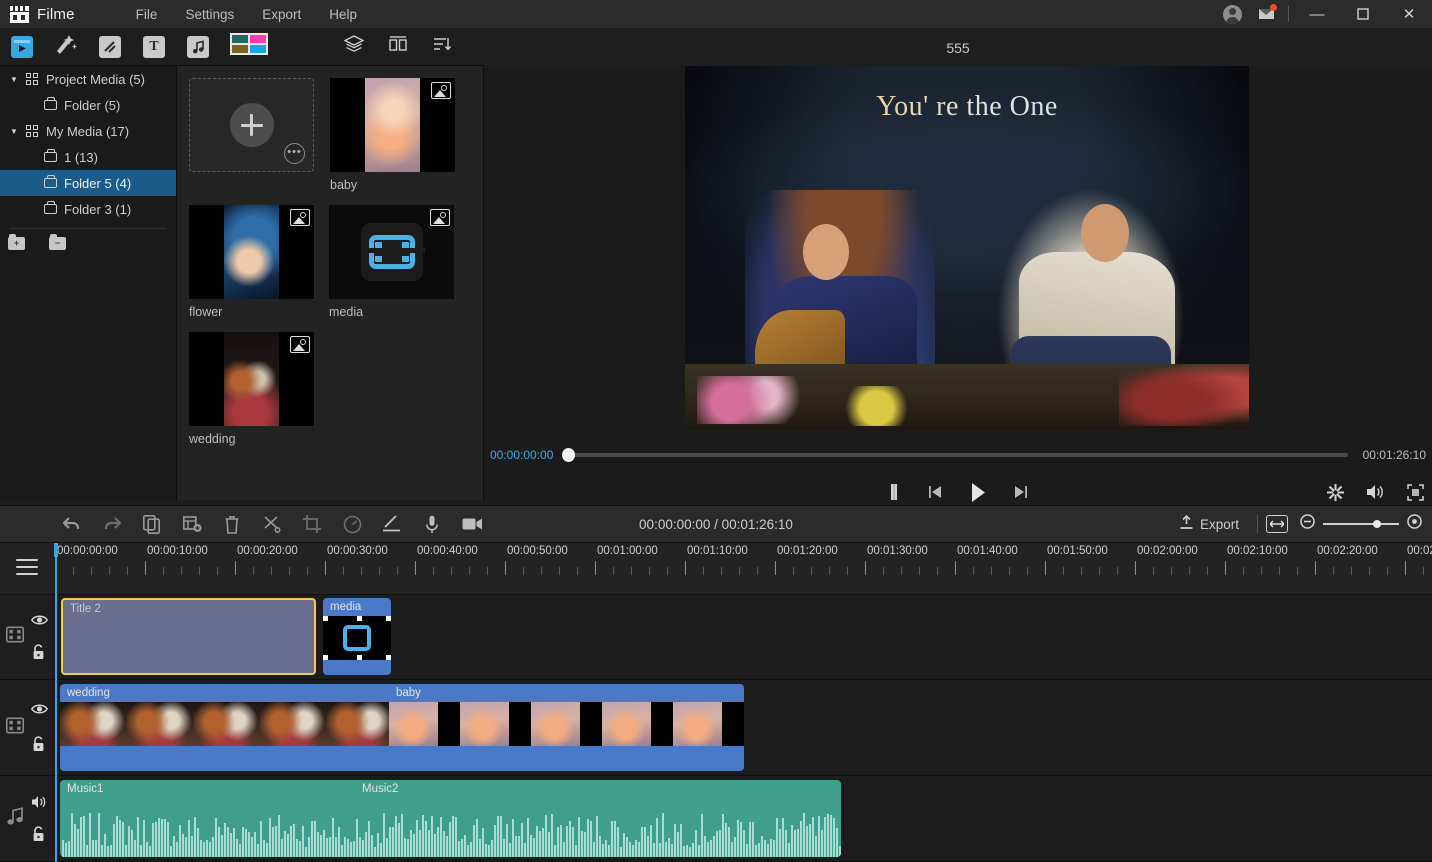  I want to click on maximize-button, so click(1363, 14).